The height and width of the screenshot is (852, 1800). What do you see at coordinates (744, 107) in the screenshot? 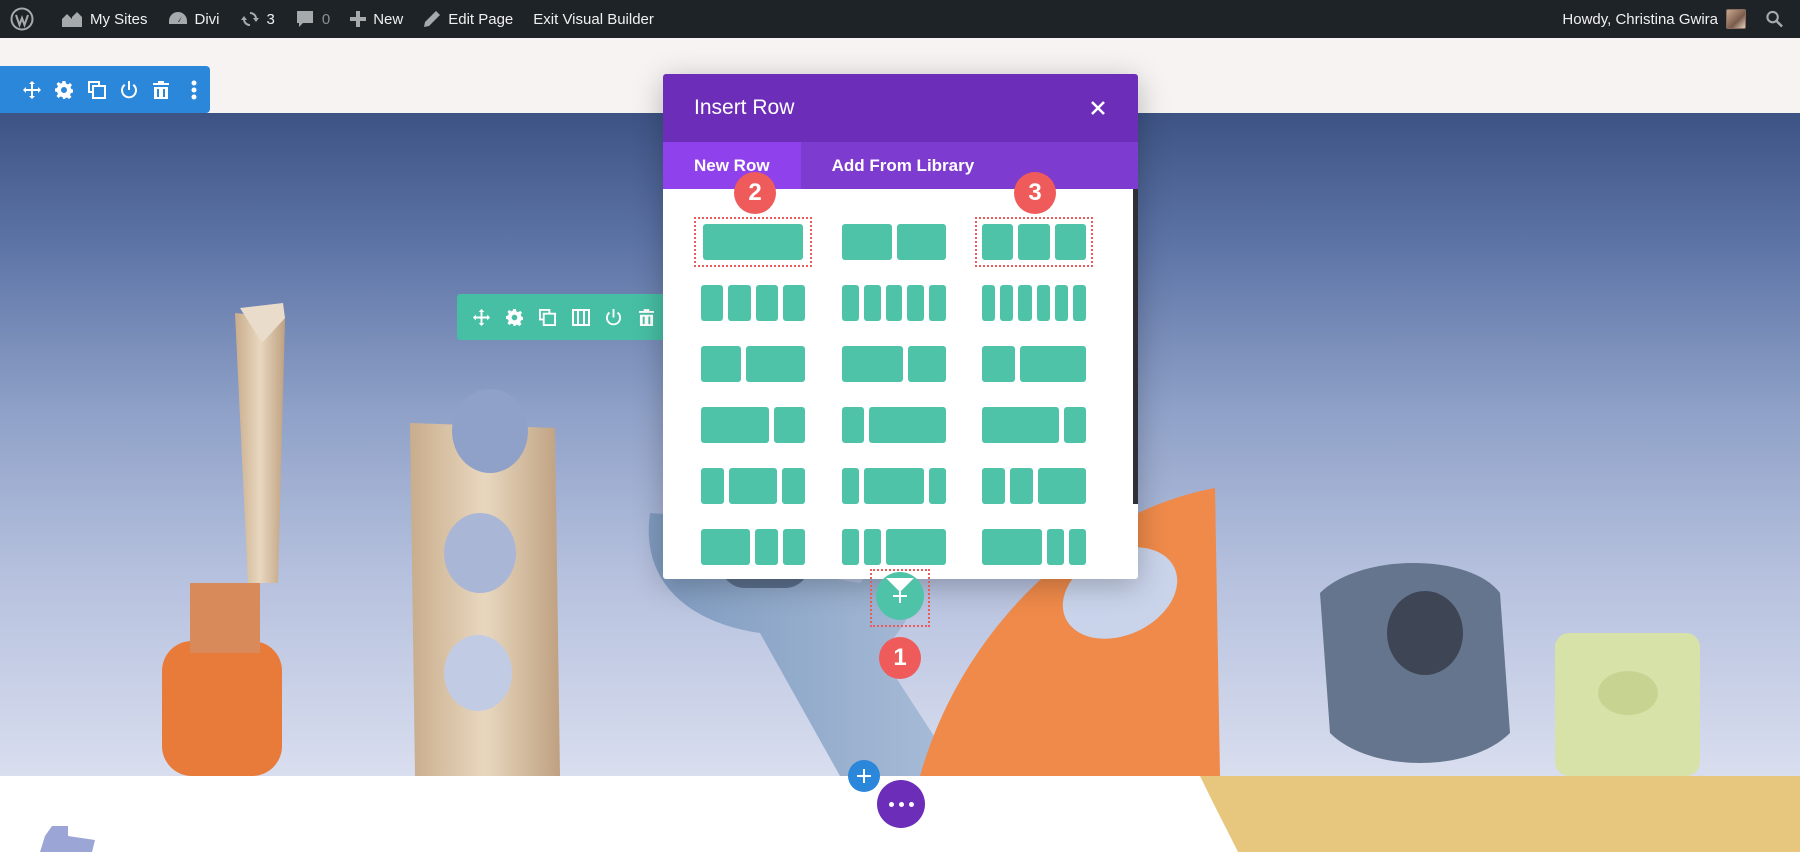
I see `modal-title: Insert Row` at bounding box center [744, 107].